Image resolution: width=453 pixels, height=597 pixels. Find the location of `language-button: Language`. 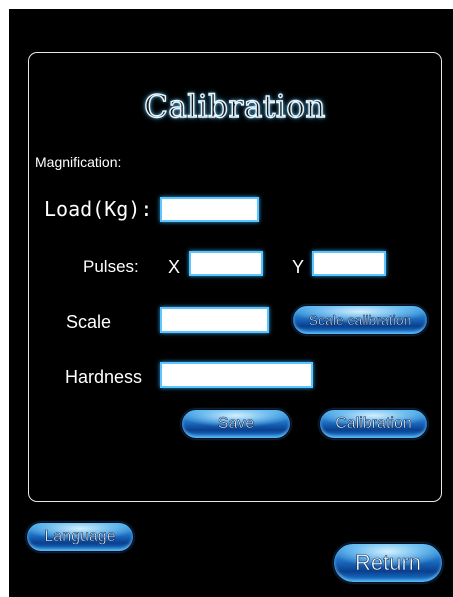

language-button: Language is located at coordinates (80, 537).